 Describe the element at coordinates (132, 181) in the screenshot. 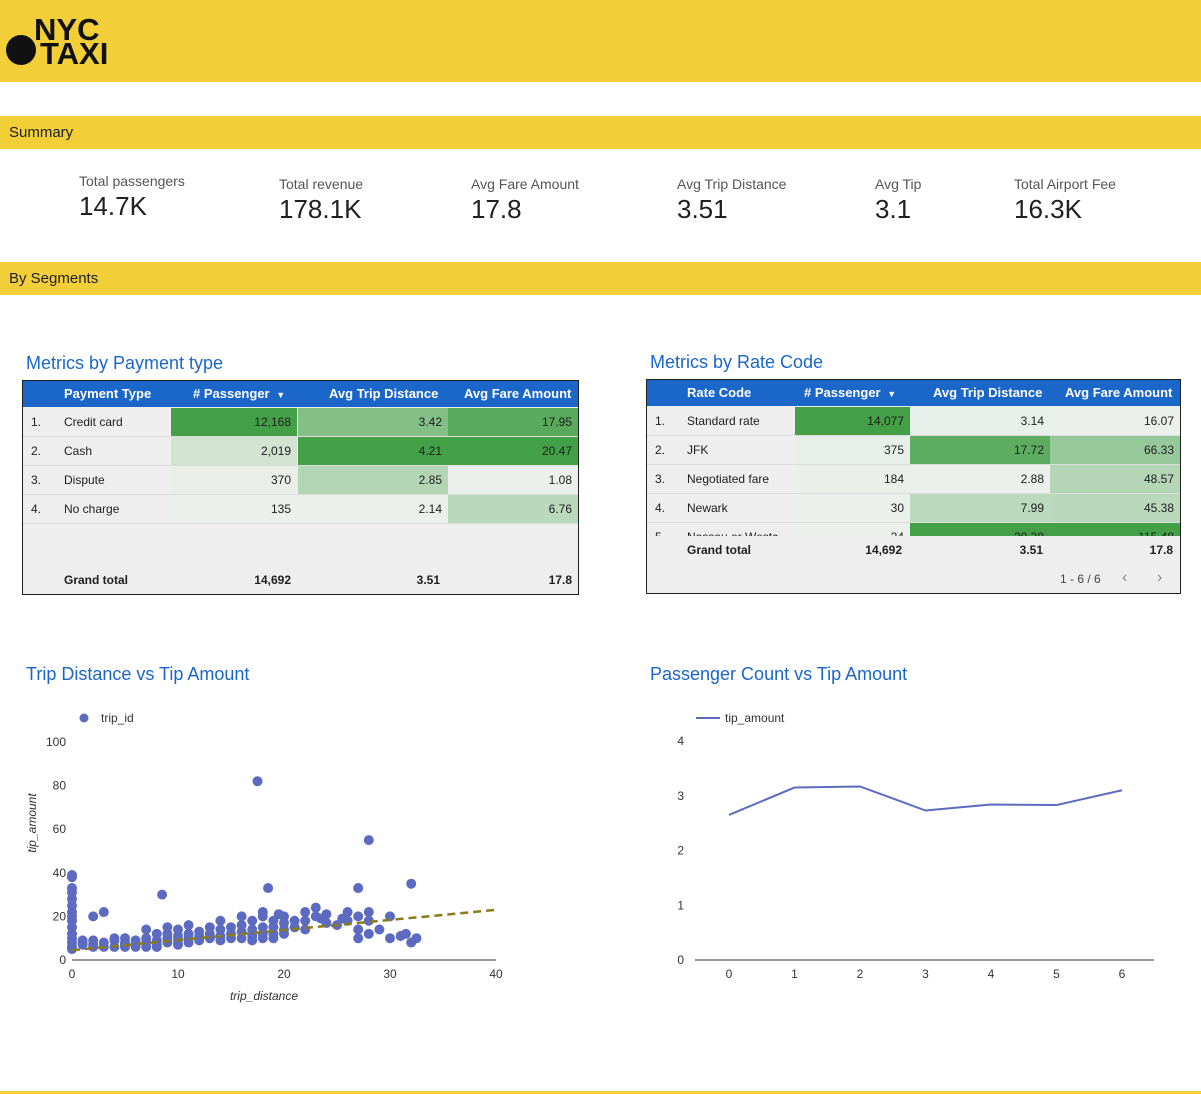

I see `scorecard-label: Total passengers` at that location.